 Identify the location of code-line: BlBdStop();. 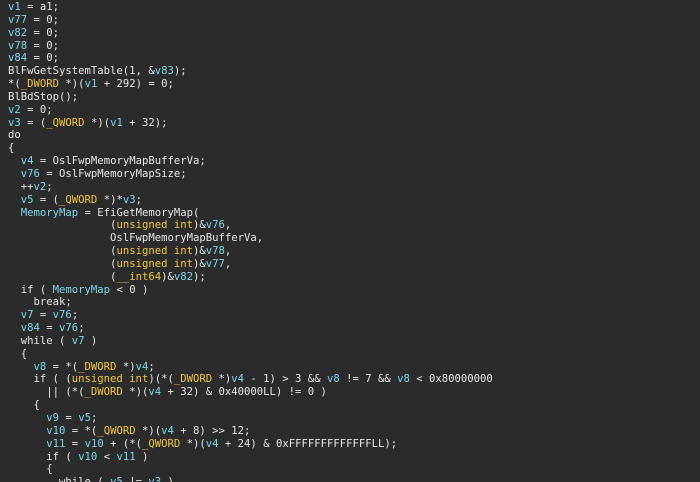
(250, 97).